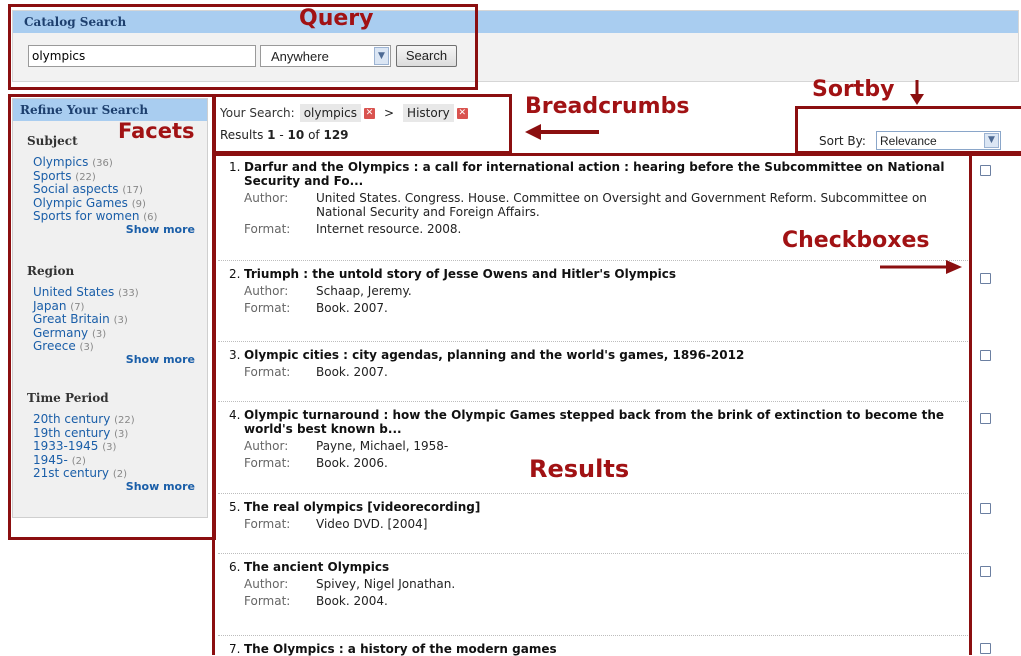 The height and width of the screenshot is (656, 1021). Describe the element at coordinates (856, 240) in the screenshot. I see `checkboxes-annotation-label: Checkboxes` at that location.